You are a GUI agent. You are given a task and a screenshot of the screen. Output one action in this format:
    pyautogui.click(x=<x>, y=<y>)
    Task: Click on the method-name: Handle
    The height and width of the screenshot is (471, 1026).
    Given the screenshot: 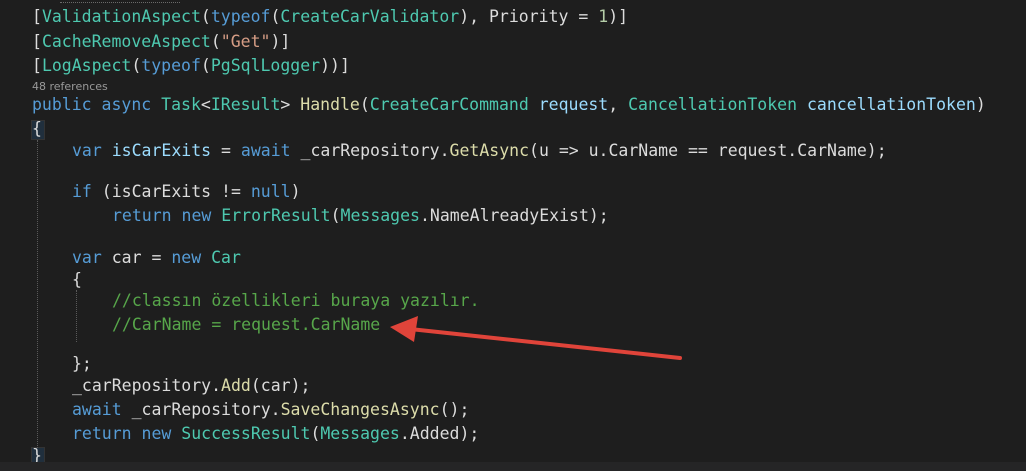 What is the action you would take?
    pyautogui.click(x=330, y=104)
    